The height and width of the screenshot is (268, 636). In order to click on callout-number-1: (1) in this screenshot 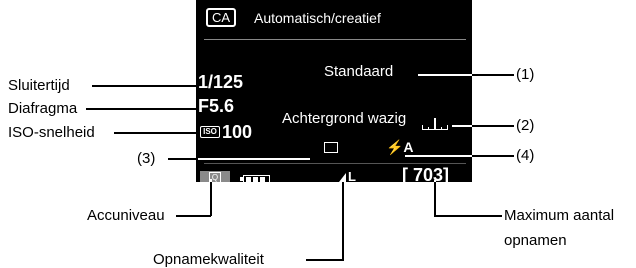, I will do `click(525, 74)`.